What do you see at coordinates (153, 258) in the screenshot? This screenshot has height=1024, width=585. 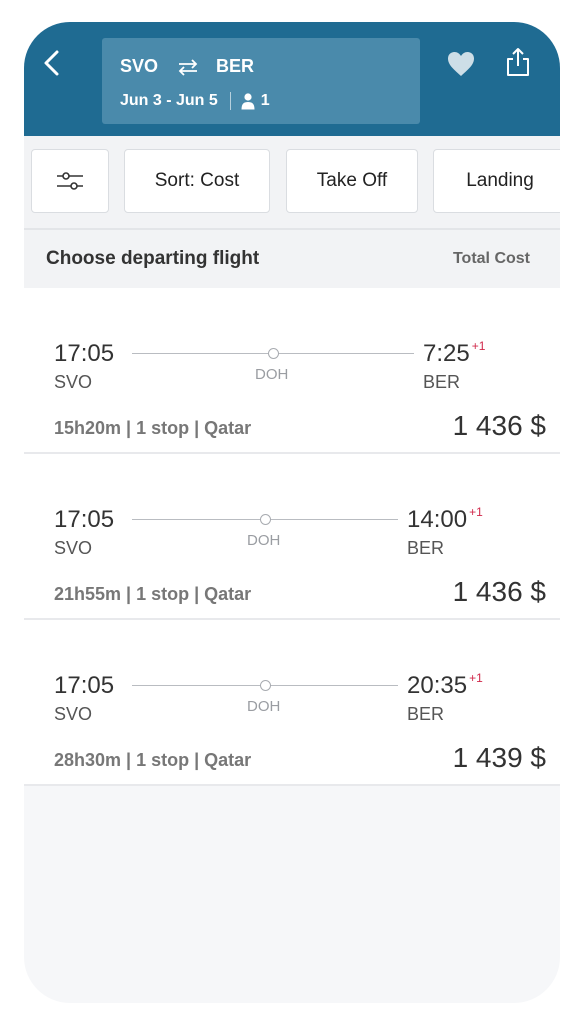 I see `list-title: Choose departing flight` at bounding box center [153, 258].